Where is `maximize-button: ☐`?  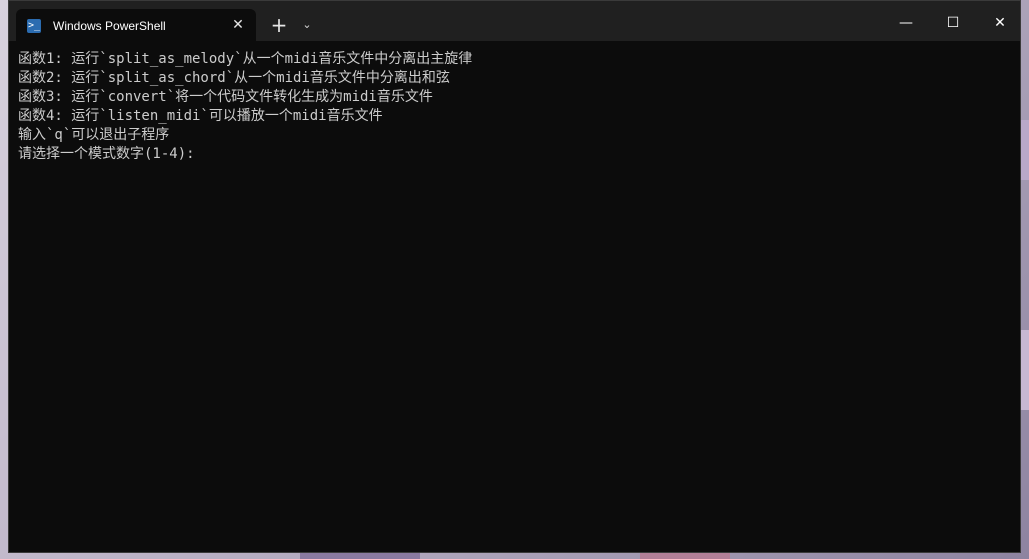 maximize-button: ☐ is located at coordinates (953, 23).